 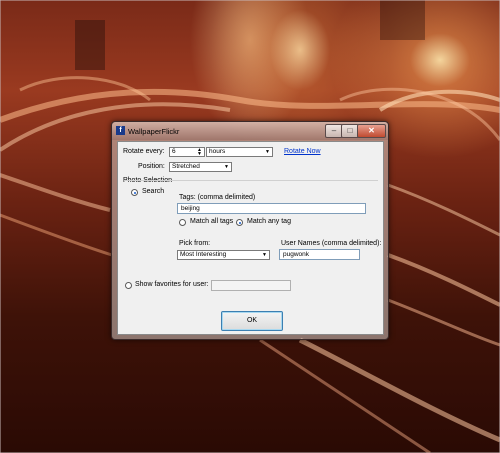 I want to click on match-all-label: Match all tags, so click(x=212, y=221).